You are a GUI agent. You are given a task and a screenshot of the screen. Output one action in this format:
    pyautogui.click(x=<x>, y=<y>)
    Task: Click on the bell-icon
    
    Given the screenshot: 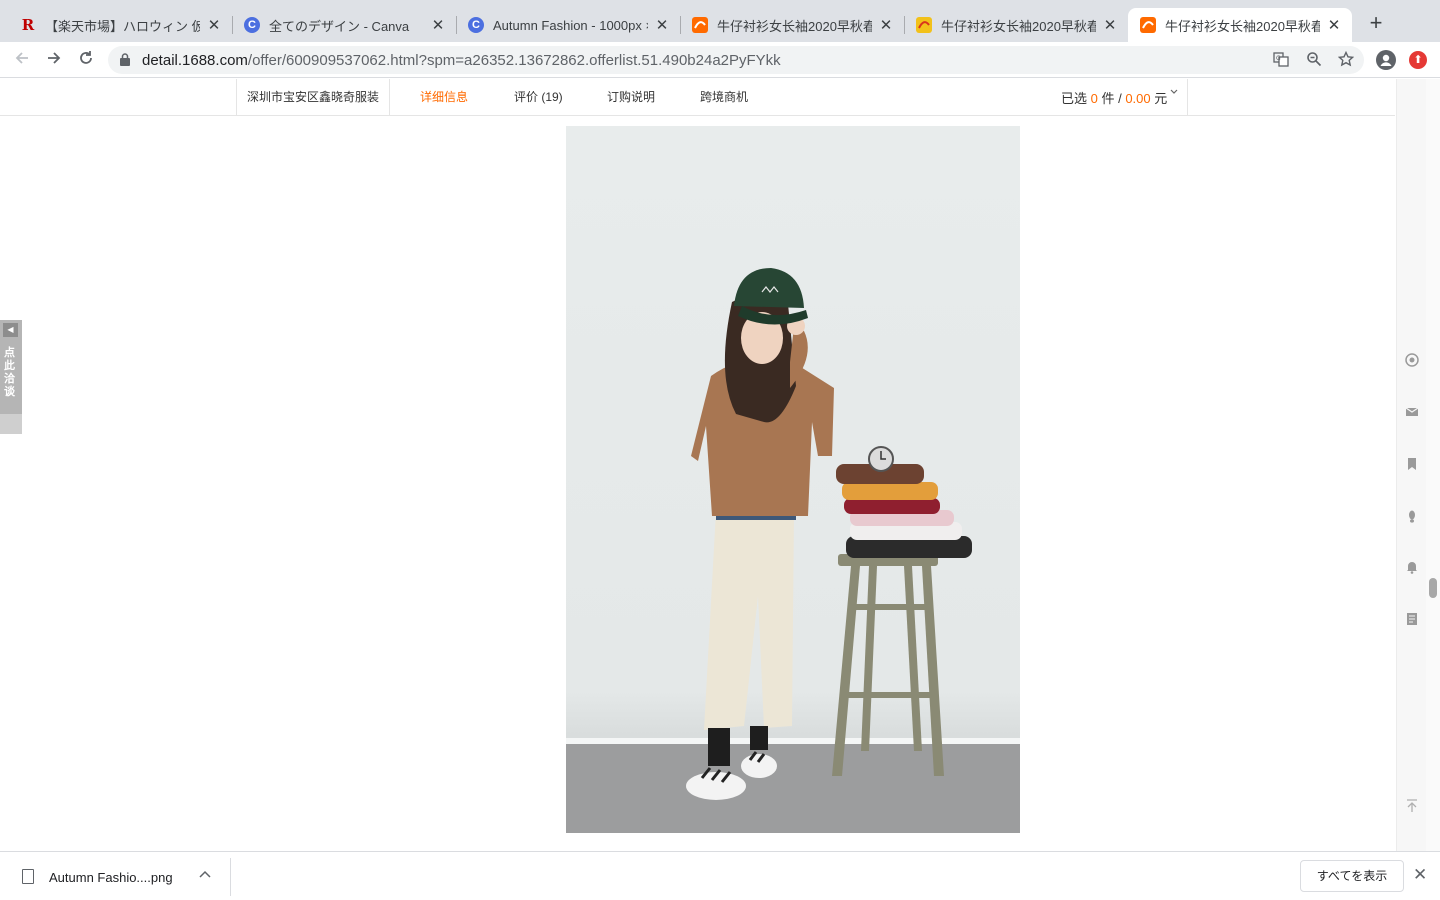 What is the action you would take?
    pyautogui.click(x=1412, y=567)
    